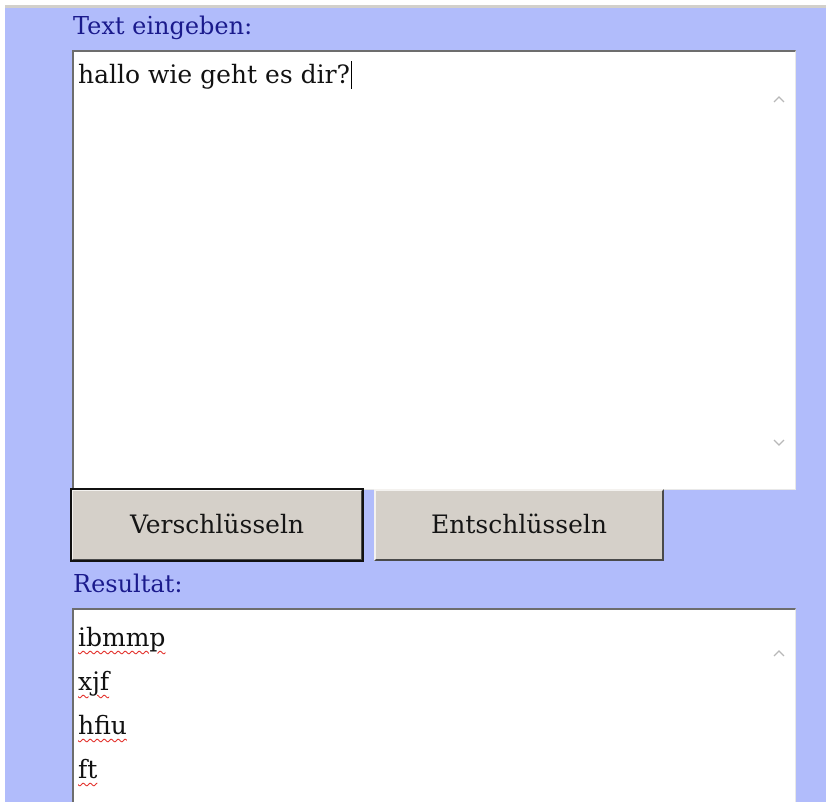  I want to click on text-caret, so click(351, 75).